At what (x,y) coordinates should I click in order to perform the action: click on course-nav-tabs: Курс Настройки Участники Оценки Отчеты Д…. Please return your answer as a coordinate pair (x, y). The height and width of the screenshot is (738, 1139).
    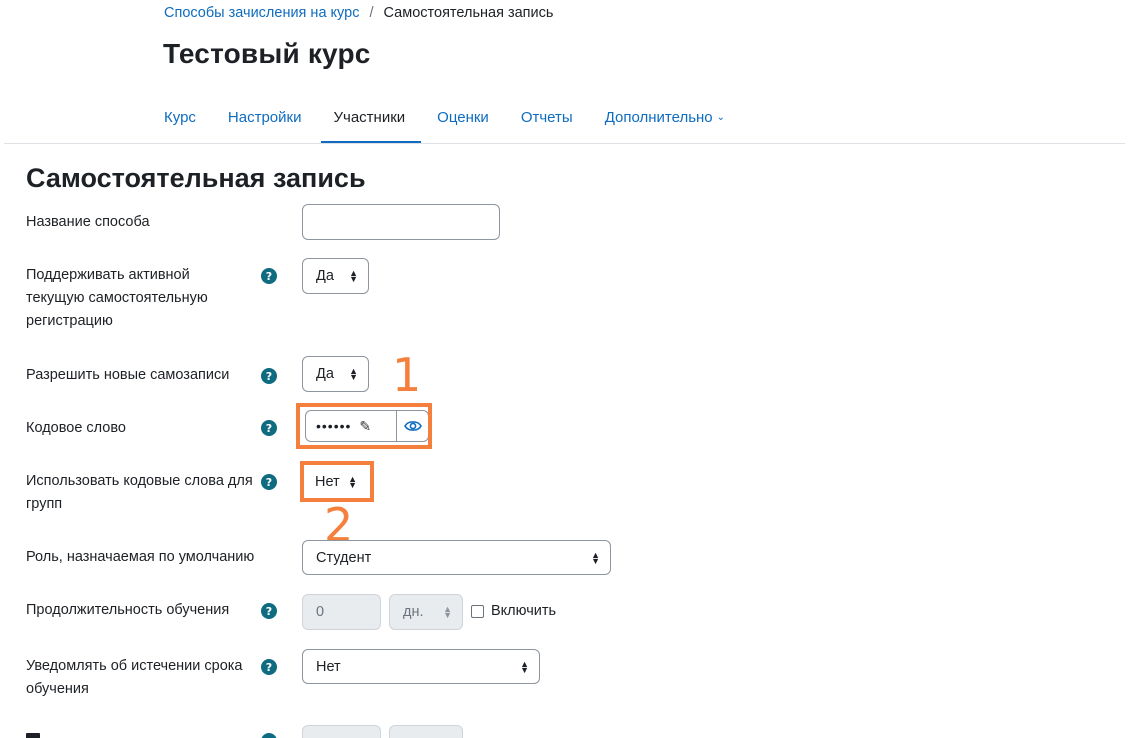
    Looking at the image, I should click on (460, 117).